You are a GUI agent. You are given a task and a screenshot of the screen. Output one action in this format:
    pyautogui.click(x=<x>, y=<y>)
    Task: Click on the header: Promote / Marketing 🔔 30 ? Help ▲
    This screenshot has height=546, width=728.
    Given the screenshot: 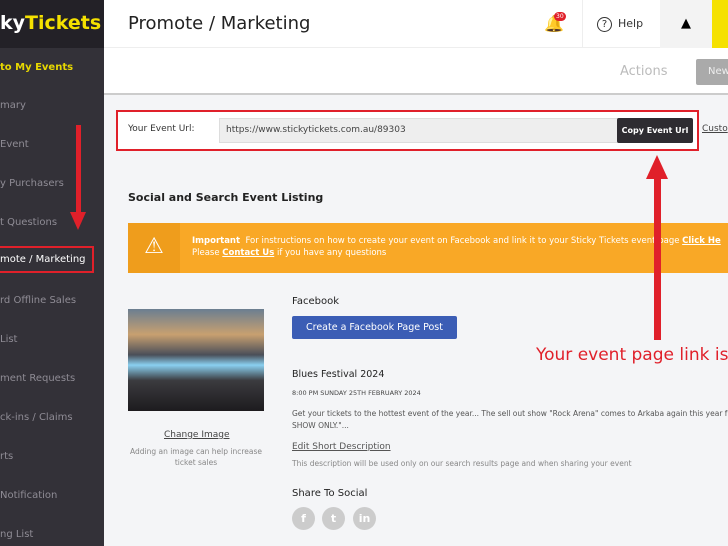 What is the action you would take?
    pyautogui.click(x=416, y=24)
    